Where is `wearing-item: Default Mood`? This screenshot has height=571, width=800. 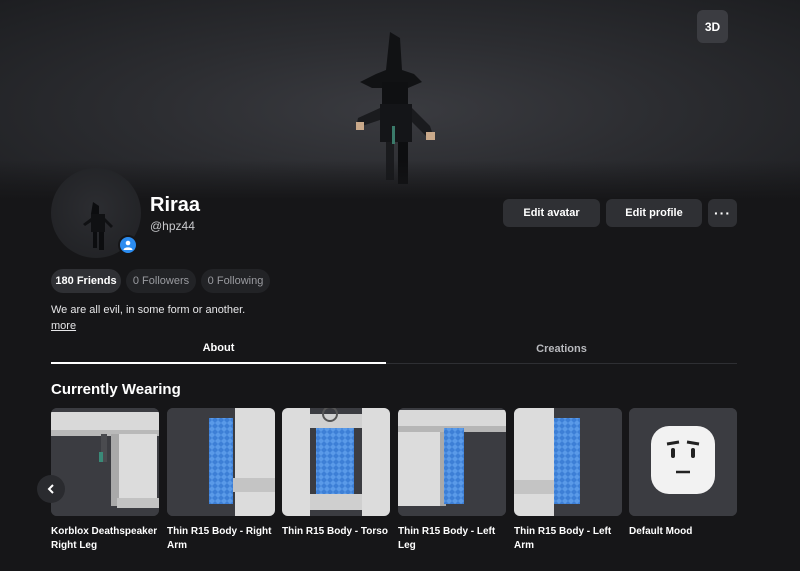 wearing-item: Default Mood is located at coordinates (683, 473).